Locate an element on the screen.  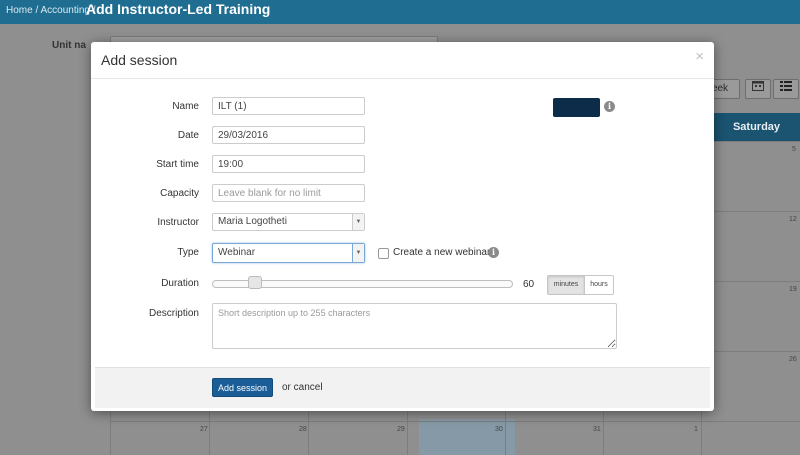
duration-unit-toggle: minutes hours is located at coordinates (580, 285).